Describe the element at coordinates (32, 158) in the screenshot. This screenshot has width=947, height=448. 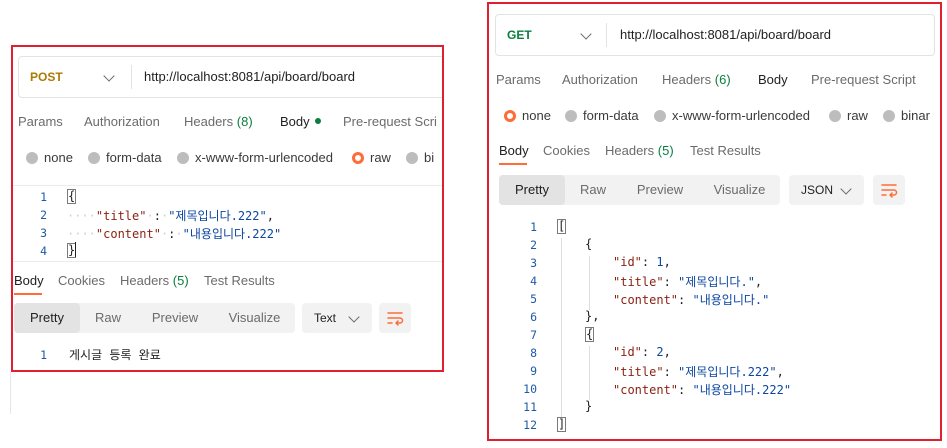
I see `radio-none-icon` at that location.